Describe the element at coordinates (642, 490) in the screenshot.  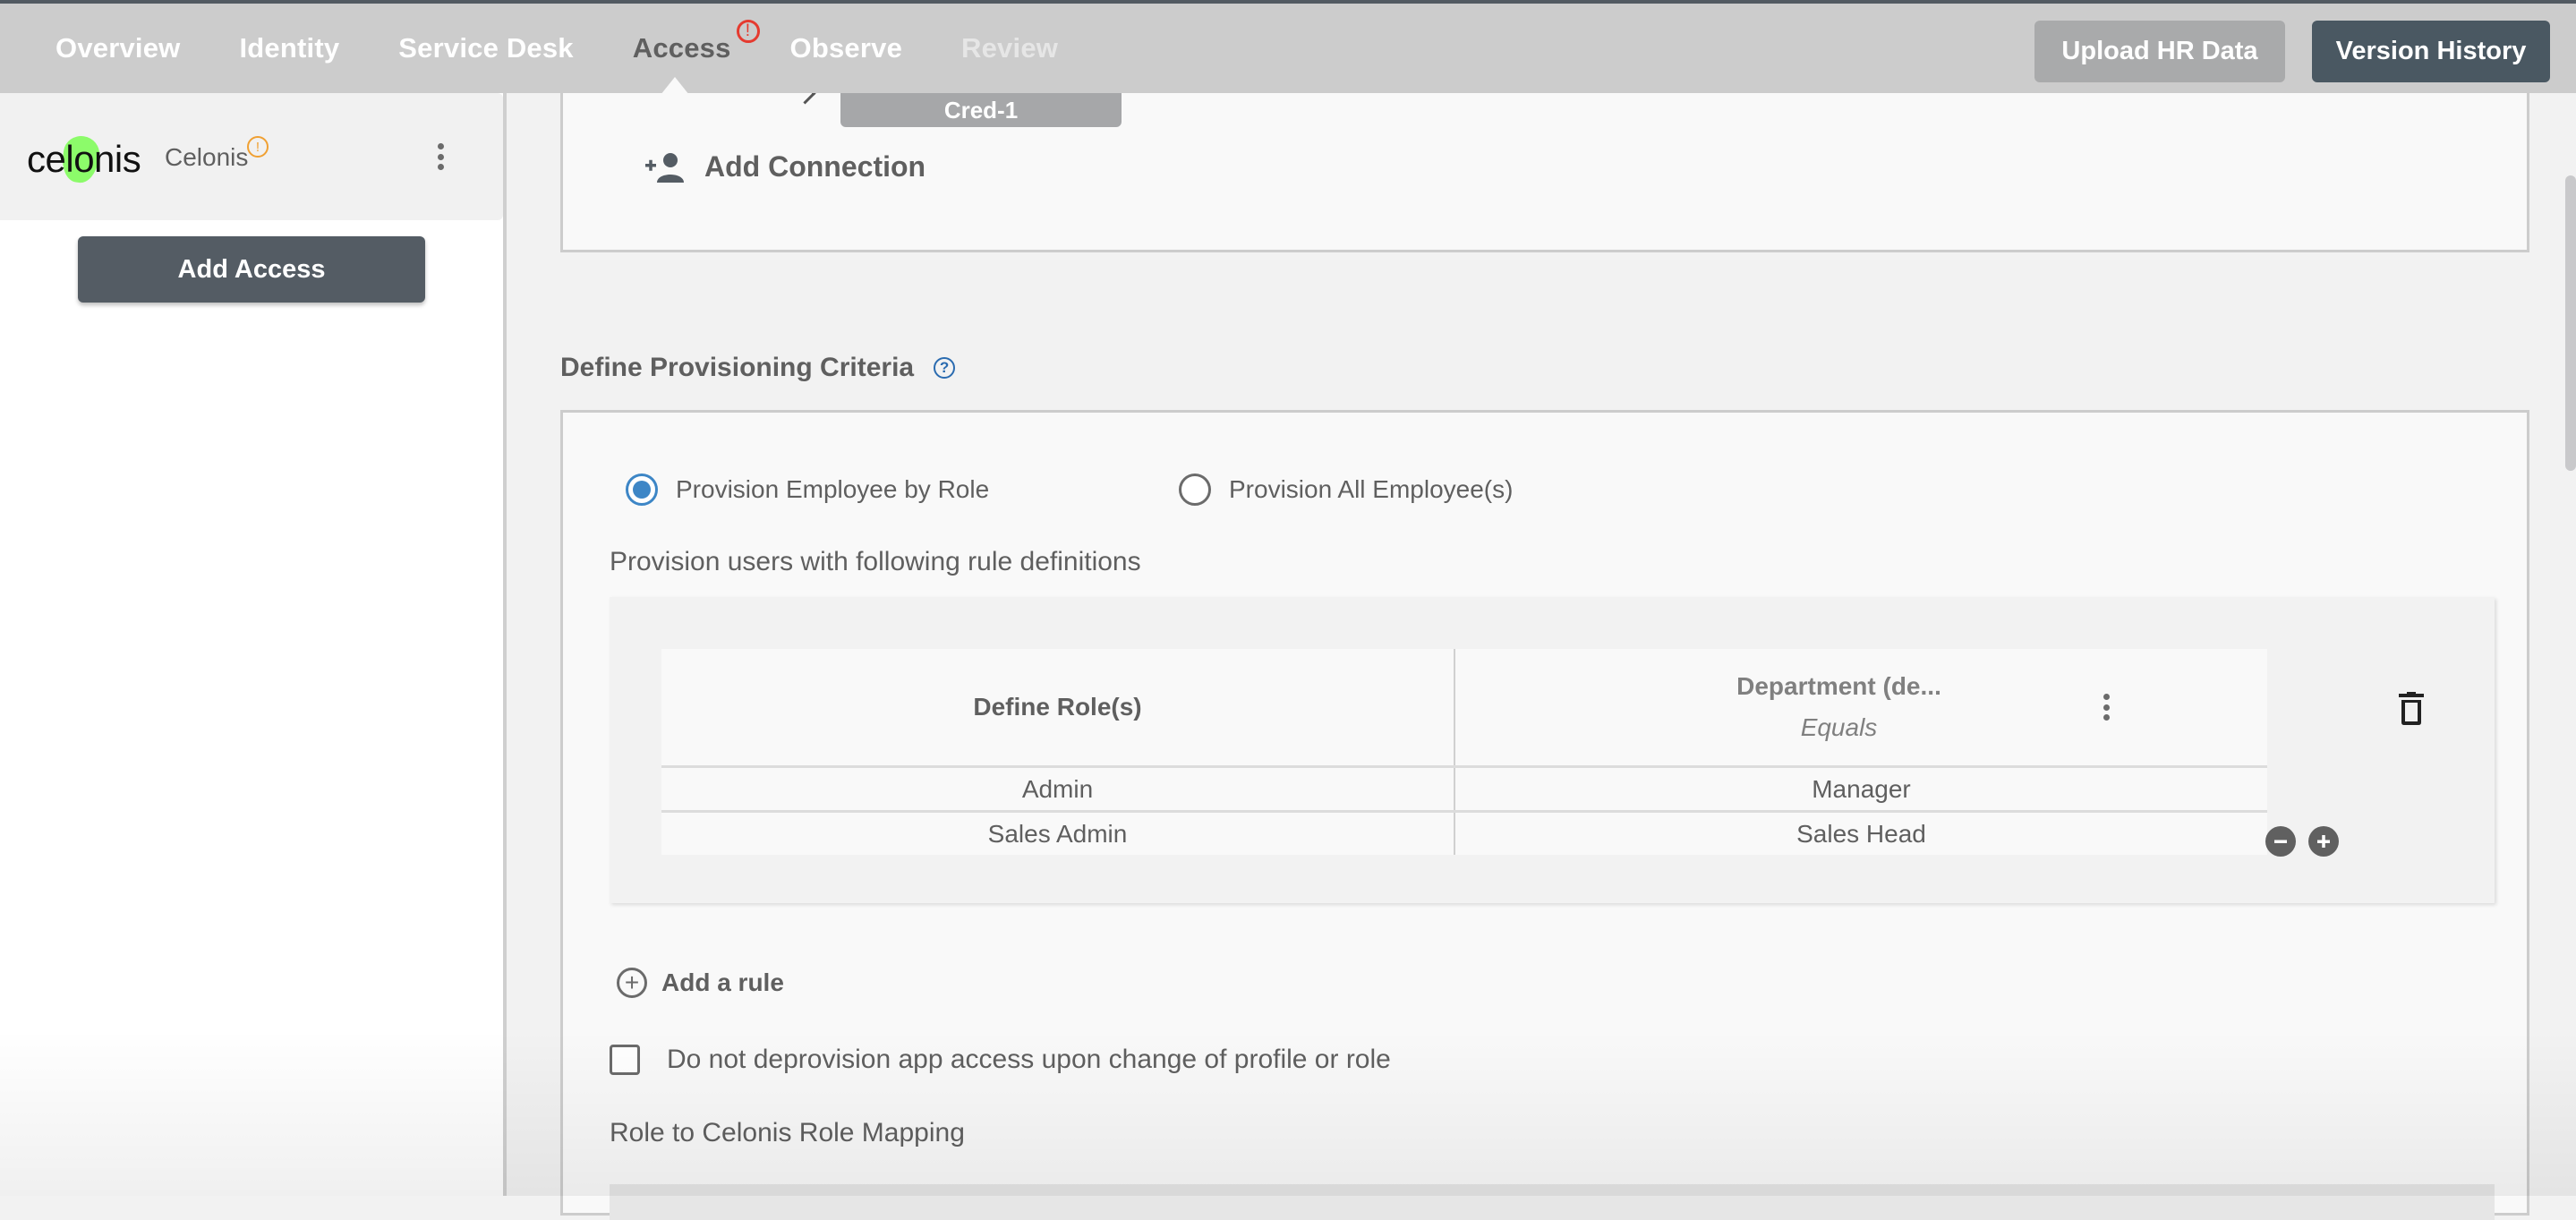
I see `radio-button-checked` at that location.